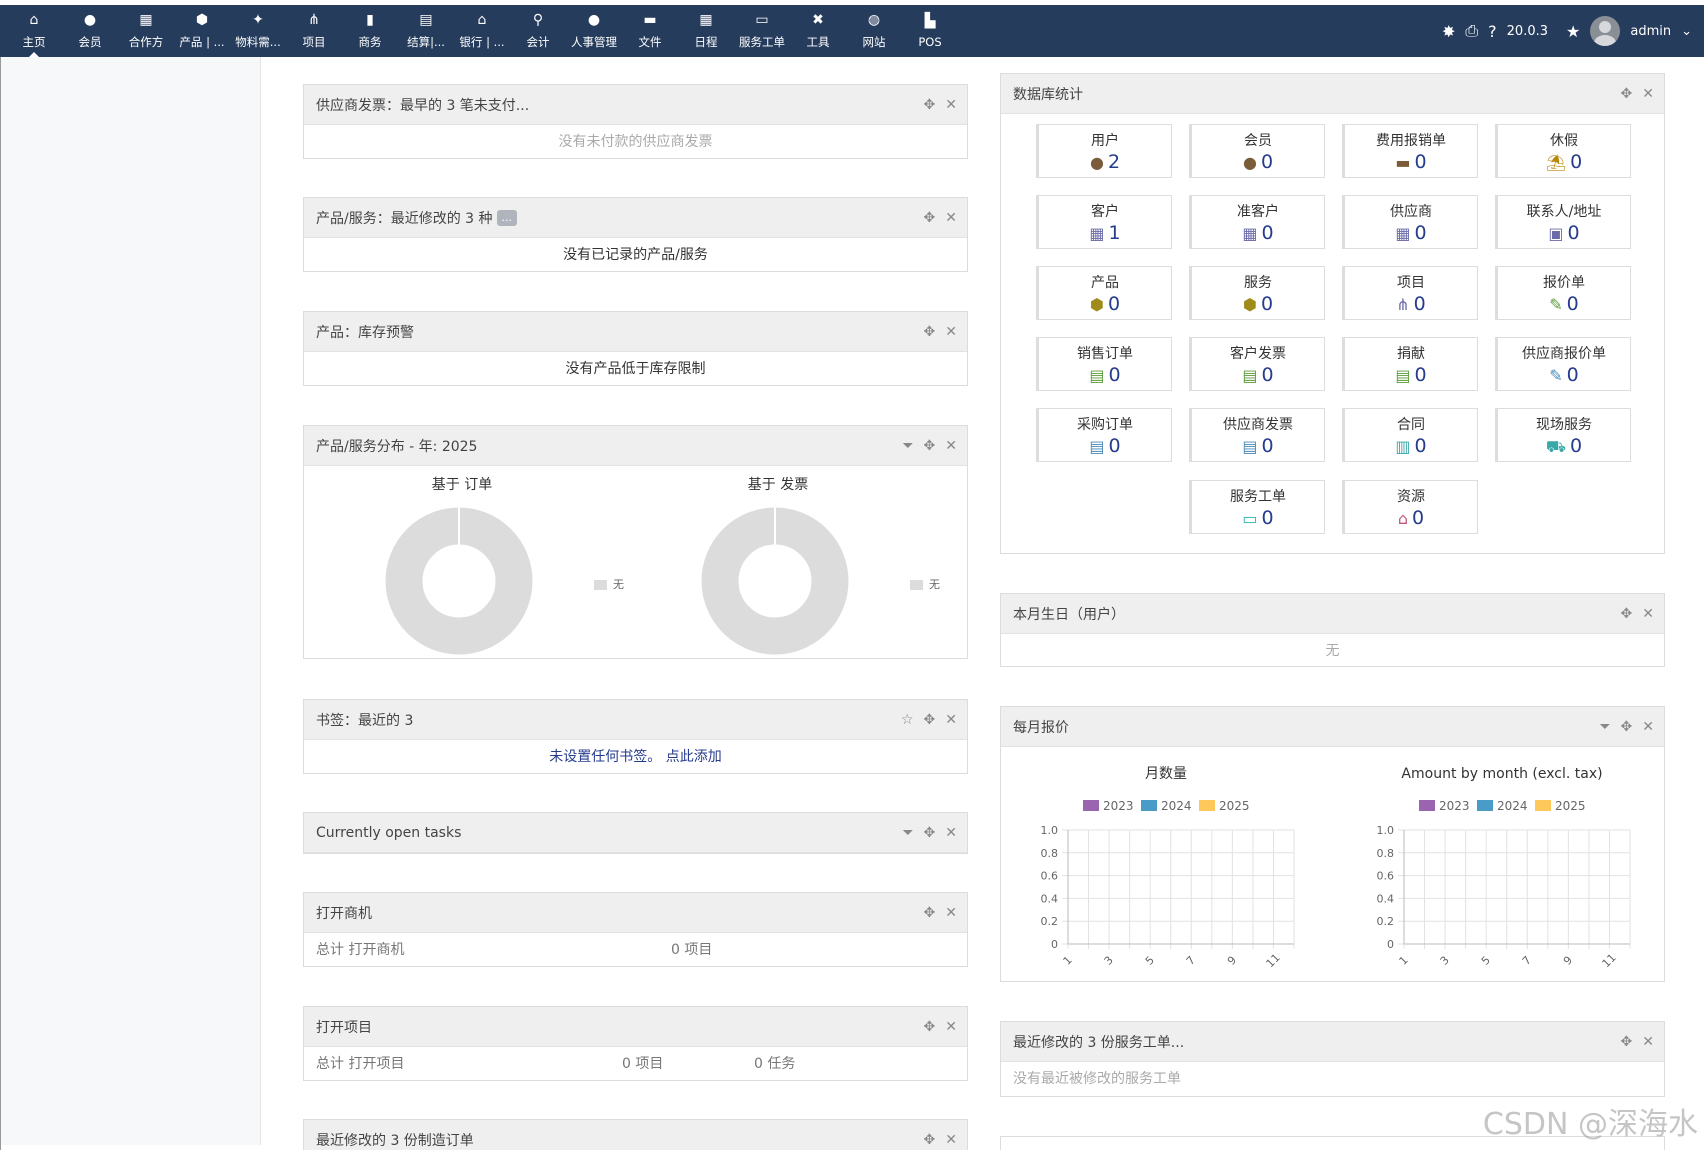  Describe the element at coordinates (874, 20) in the screenshot. I see `menu-icon: ◍` at that location.